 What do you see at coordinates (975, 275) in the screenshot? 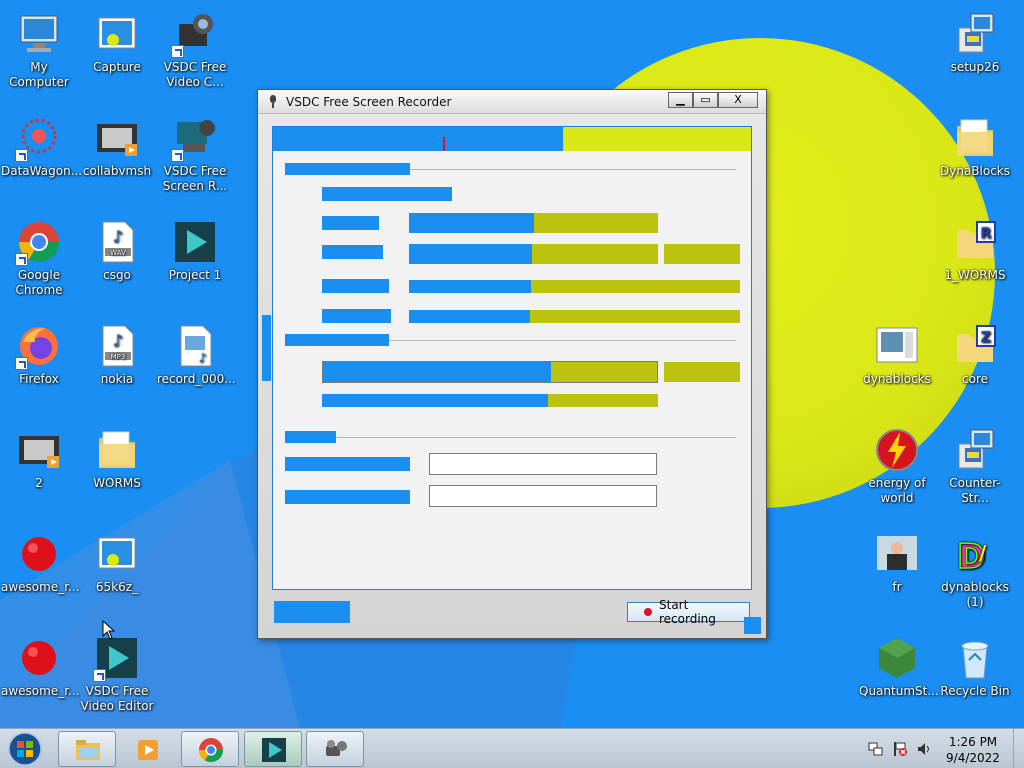
I see `desktop-icon-label: 1_WORMS` at bounding box center [975, 275].